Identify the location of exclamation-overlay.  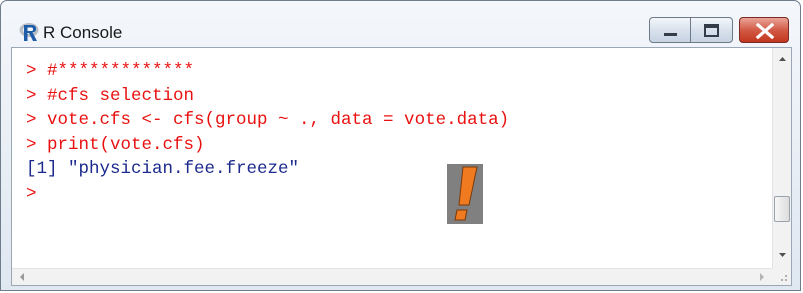
(465, 194).